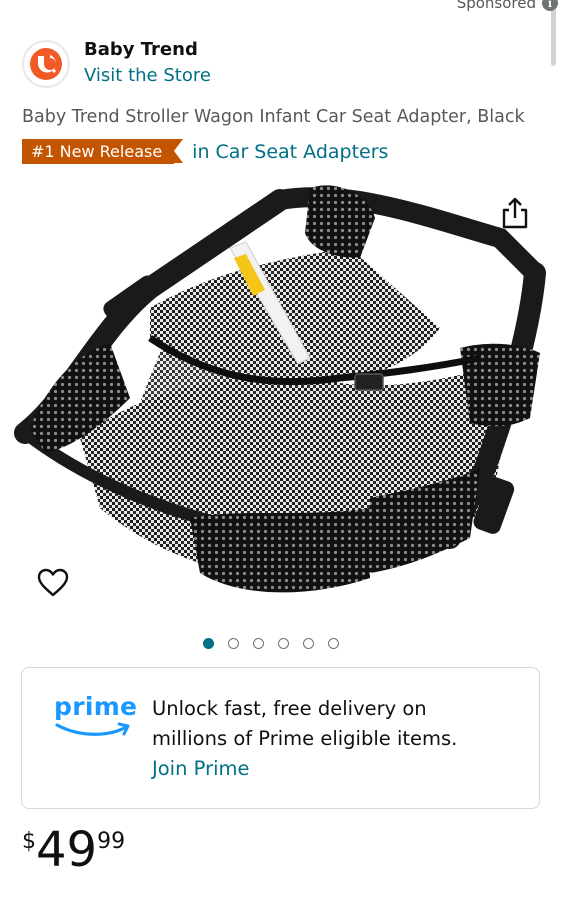 The width and height of the screenshot is (562, 898). What do you see at coordinates (304, 769) in the screenshot?
I see `join-prime-link: Join Prime` at bounding box center [304, 769].